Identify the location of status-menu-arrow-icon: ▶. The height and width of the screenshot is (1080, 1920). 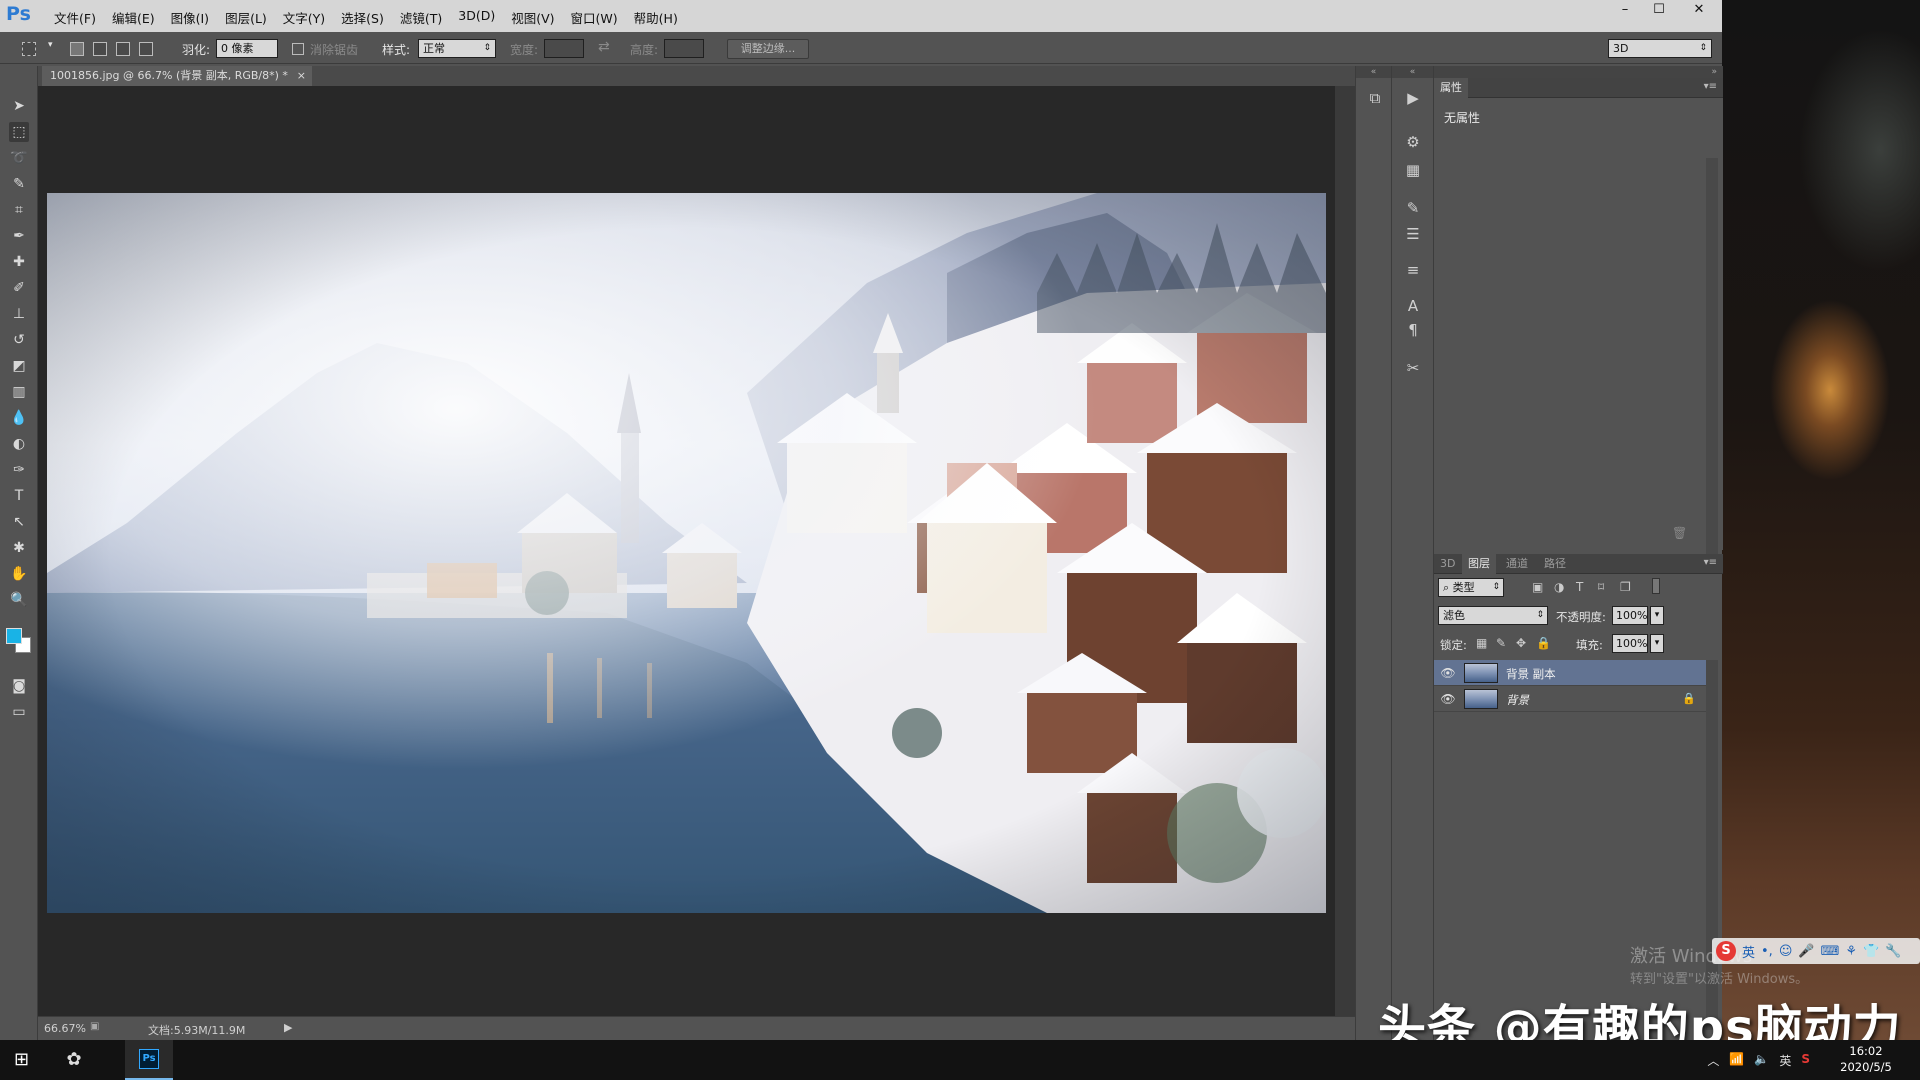
(288, 1027).